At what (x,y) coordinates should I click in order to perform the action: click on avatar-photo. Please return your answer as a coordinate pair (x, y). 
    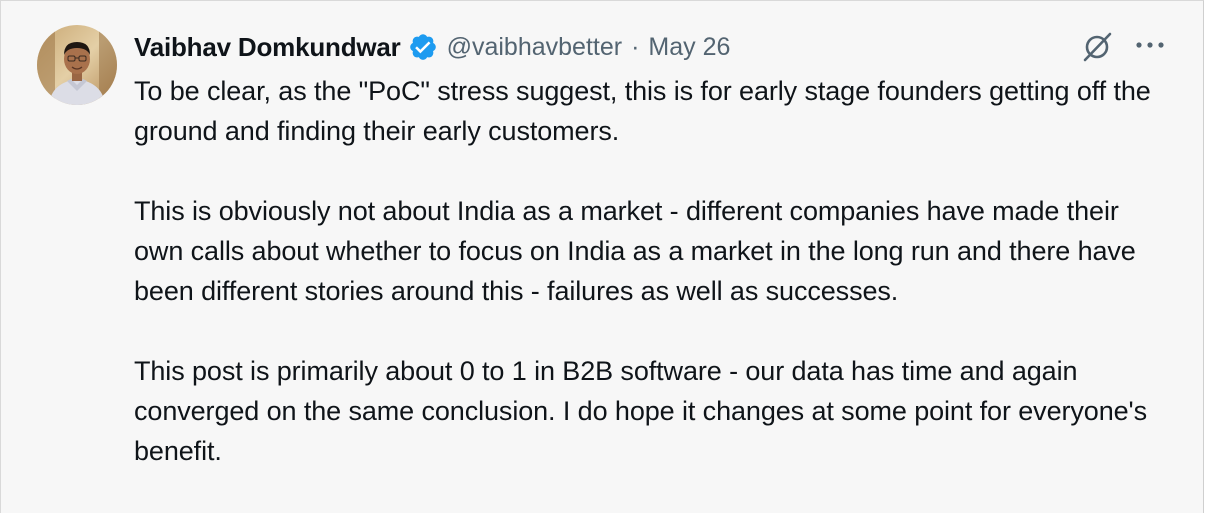
    Looking at the image, I should click on (77, 65).